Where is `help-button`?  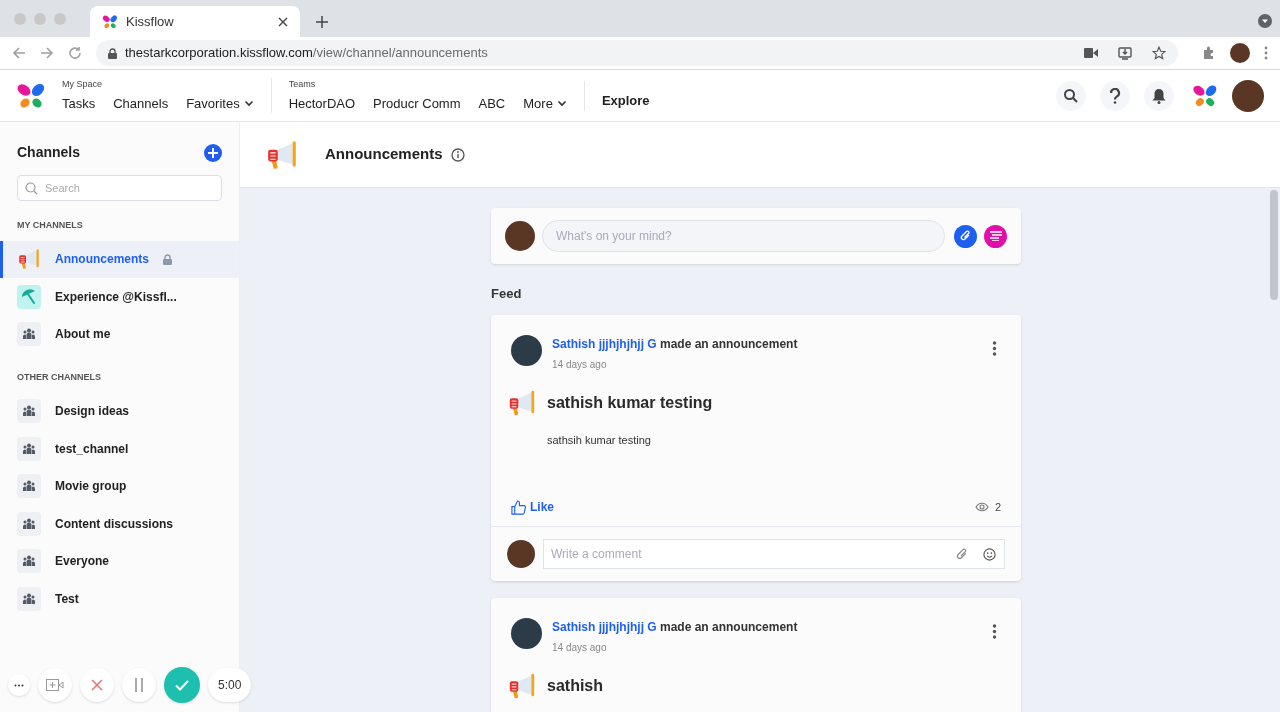 help-button is located at coordinates (1115, 95).